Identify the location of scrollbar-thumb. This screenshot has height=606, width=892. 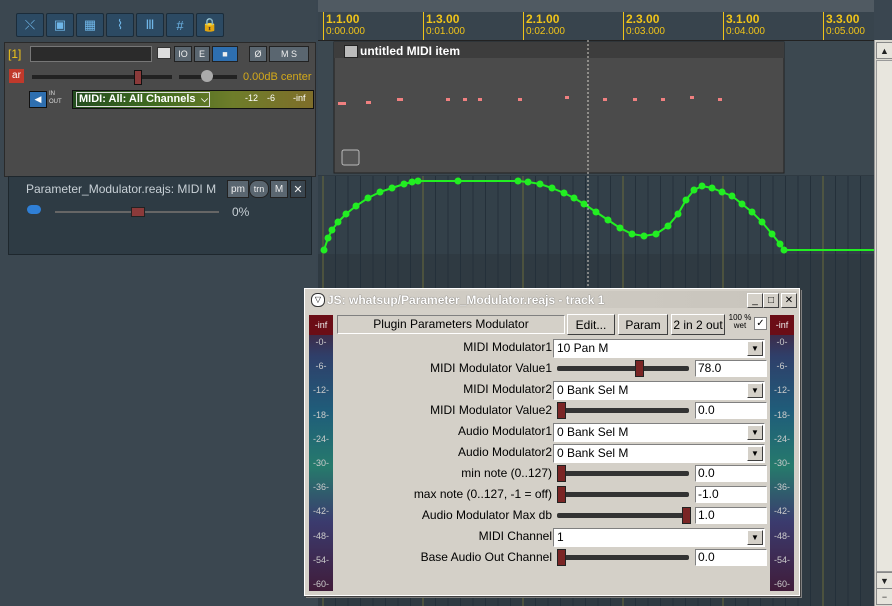
(884, 316).